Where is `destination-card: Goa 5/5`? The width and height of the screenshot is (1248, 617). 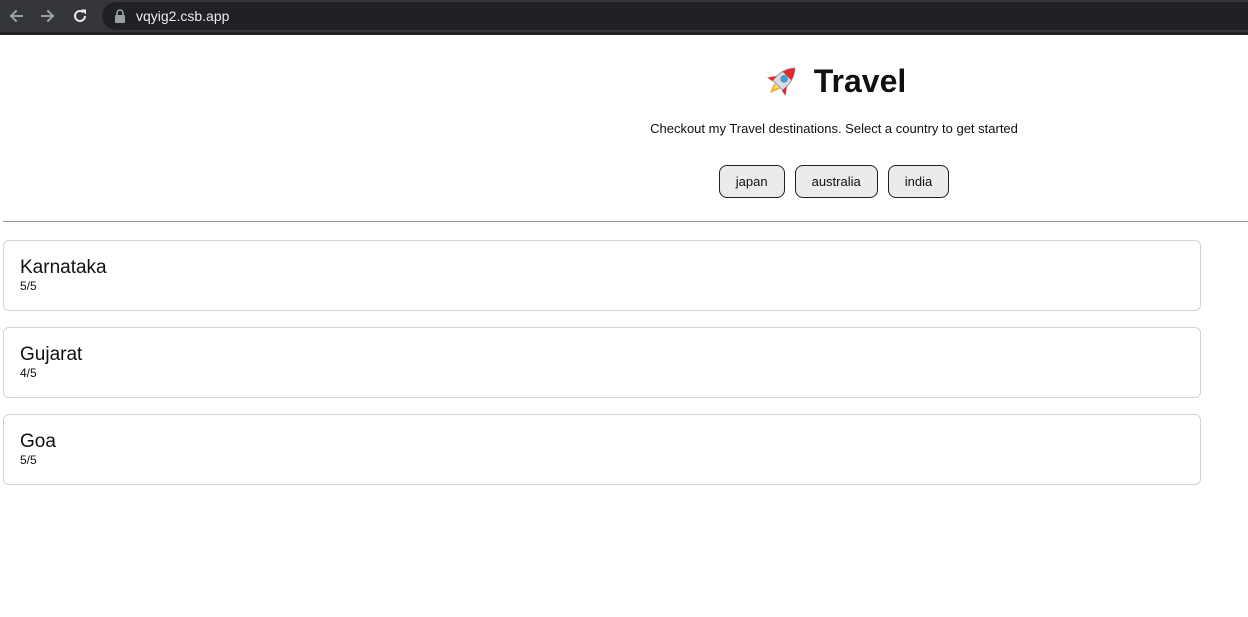
destination-card: Goa 5/5 is located at coordinates (602, 449).